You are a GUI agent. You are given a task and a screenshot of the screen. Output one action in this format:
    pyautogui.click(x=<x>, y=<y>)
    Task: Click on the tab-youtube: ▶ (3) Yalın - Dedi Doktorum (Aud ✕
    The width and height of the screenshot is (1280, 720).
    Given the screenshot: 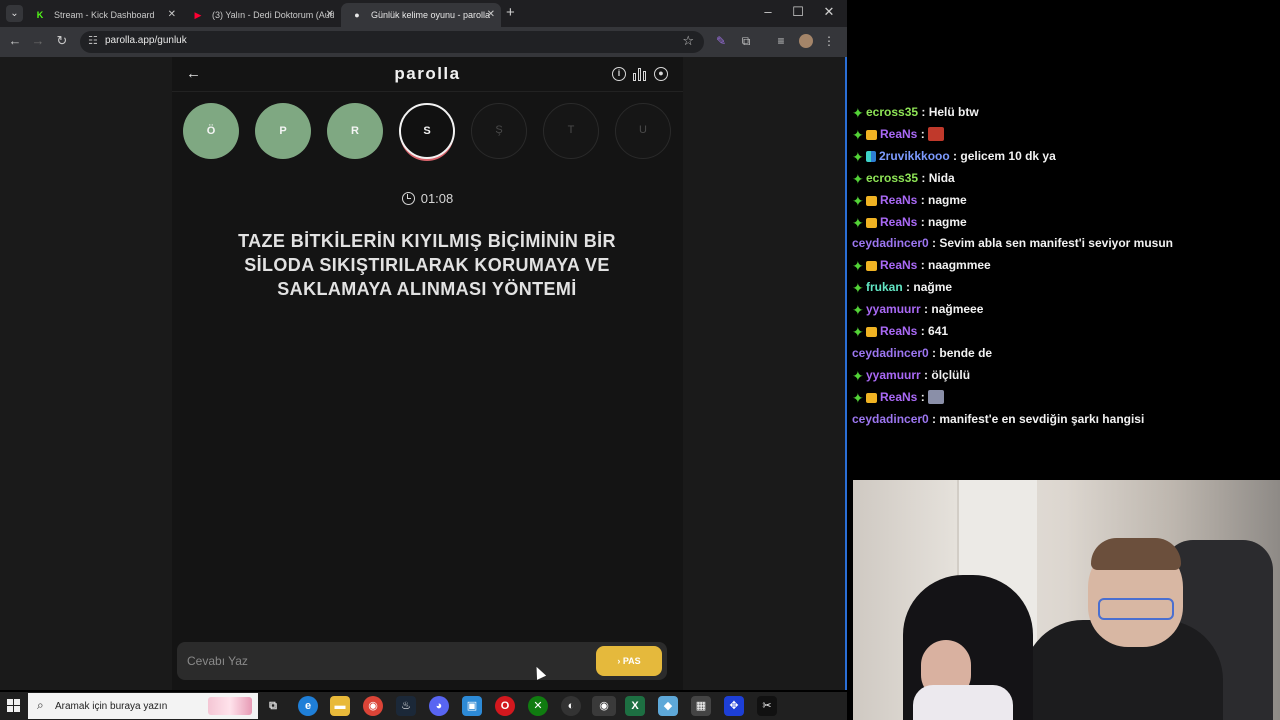 What is the action you would take?
    pyautogui.click(x=261, y=15)
    